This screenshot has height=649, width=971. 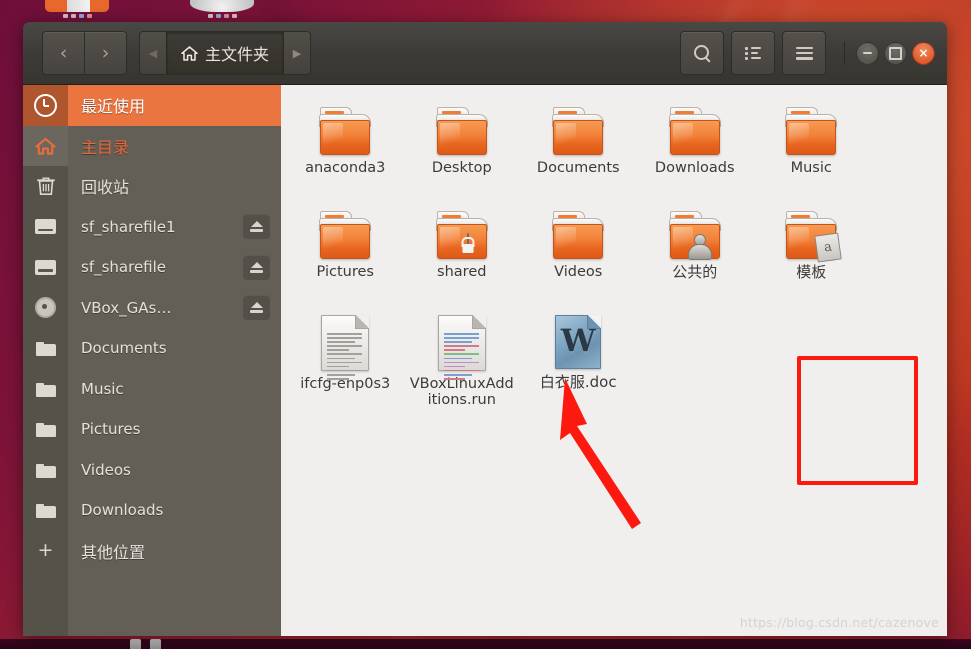 I want to click on titlebar-right-group: ×, so click(x=807, y=53).